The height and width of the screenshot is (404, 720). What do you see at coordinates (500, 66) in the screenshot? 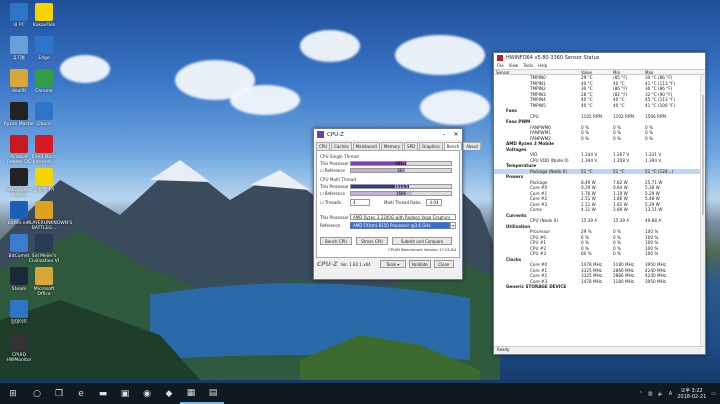
I see `menu-file: File` at bounding box center [500, 66].